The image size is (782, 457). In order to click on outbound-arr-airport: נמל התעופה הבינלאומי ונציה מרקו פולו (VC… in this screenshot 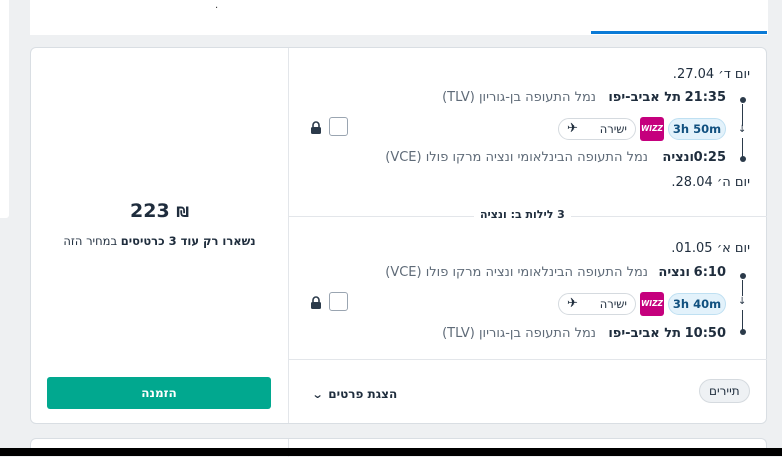, I will do `click(516, 157)`.